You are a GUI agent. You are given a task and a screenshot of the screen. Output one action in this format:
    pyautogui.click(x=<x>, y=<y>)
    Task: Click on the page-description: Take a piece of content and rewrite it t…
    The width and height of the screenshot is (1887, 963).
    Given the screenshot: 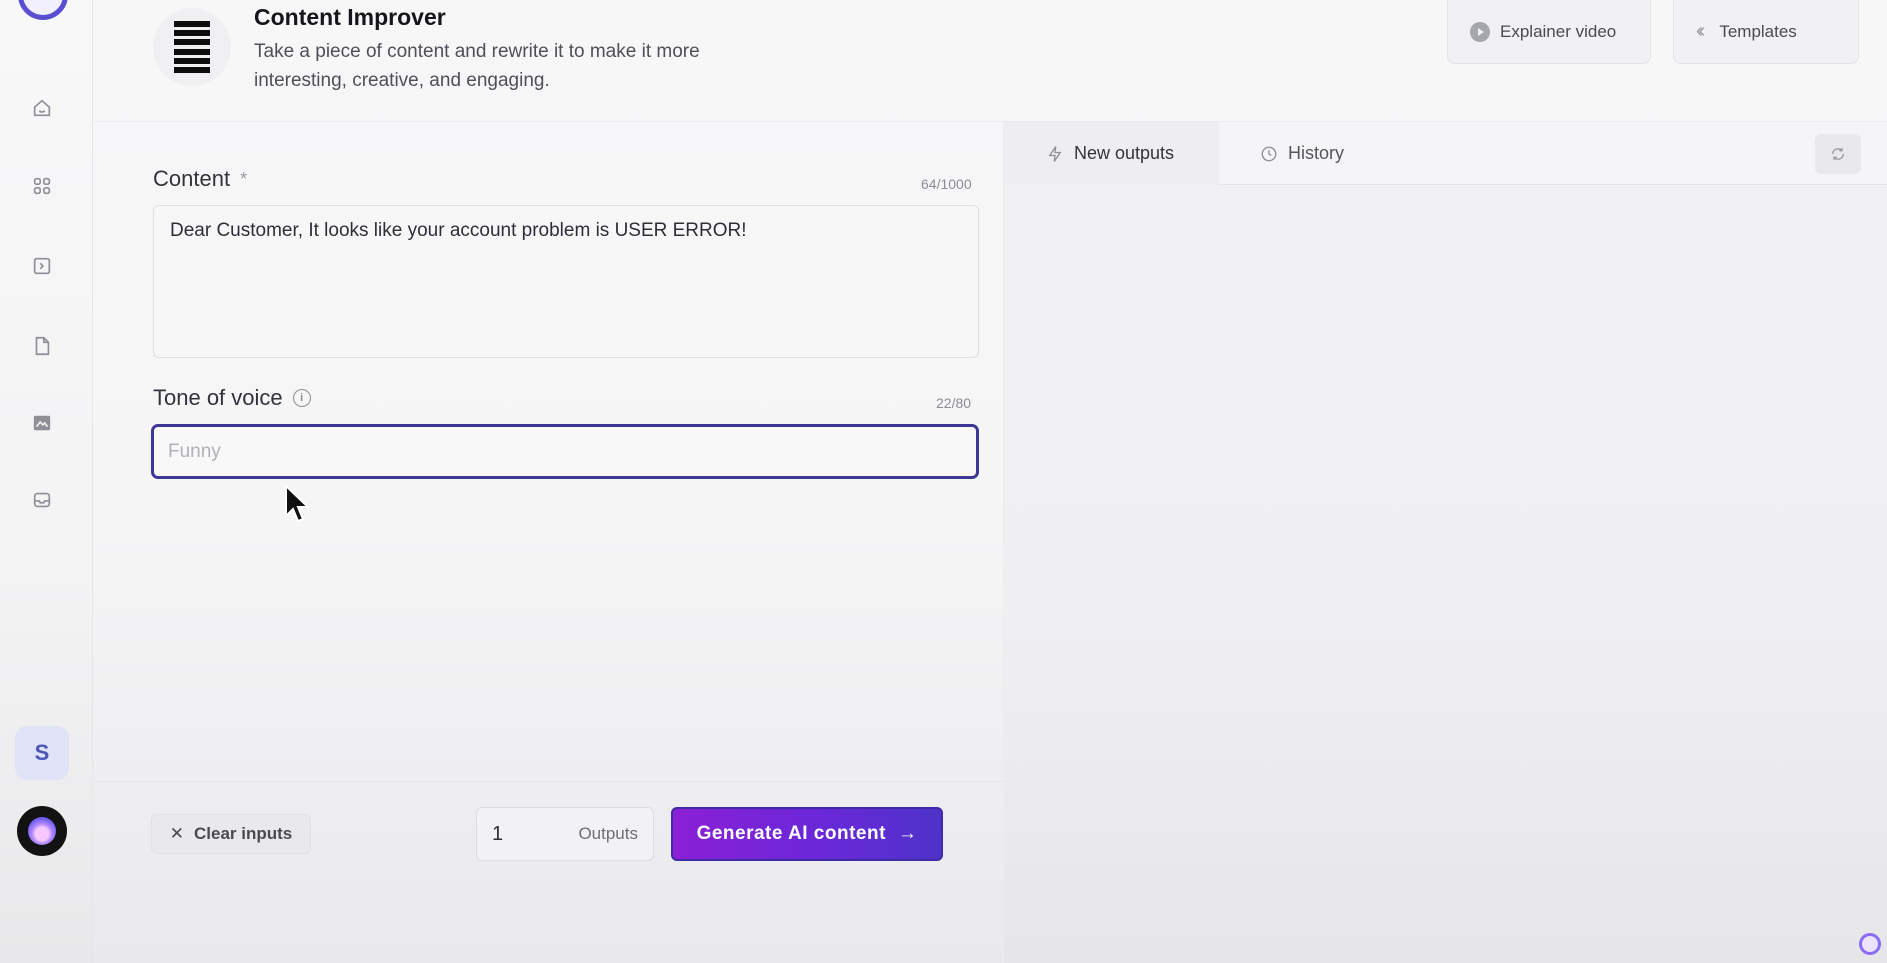 What is the action you would take?
    pyautogui.click(x=477, y=66)
    